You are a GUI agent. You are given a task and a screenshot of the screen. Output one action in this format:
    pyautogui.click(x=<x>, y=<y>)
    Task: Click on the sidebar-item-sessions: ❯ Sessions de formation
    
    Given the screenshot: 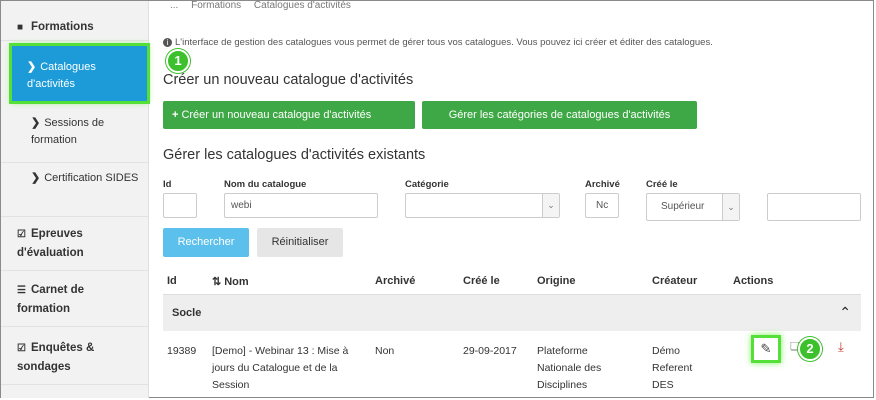 What is the action you would take?
    pyautogui.click(x=74, y=135)
    